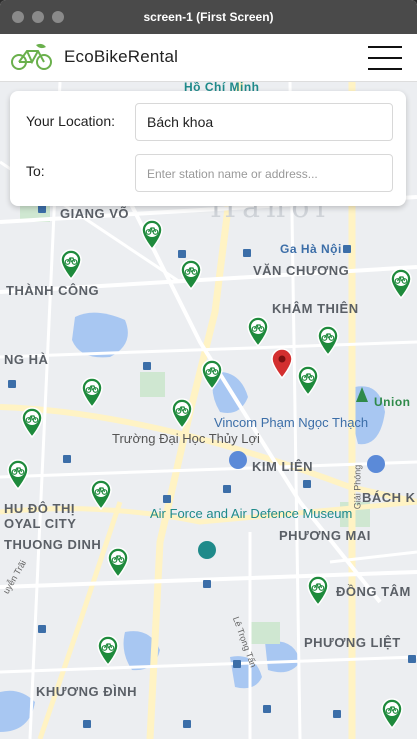 The width and height of the screenshot is (417, 739). What do you see at coordinates (35, 171) in the screenshot?
I see `to-label: To:` at bounding box center [35, 171].